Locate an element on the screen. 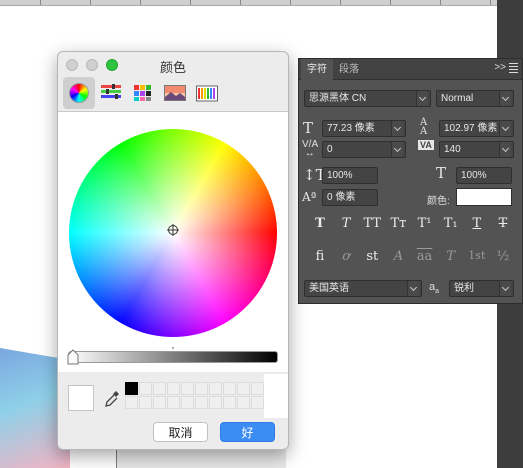 The width and height of the screenshot is (523, 468). discretionary-ligatures-button: ơ is located at coordinates (346, 259).